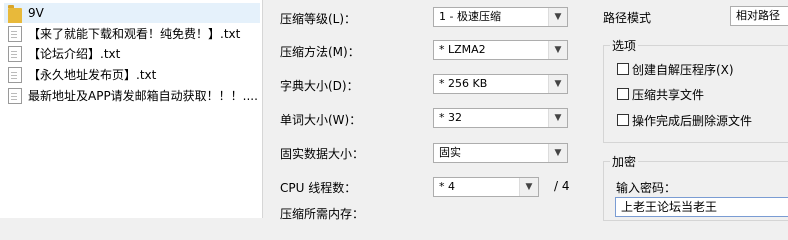 The image size is (788, 240). What do you see at coordinates (132, 13) in the screenshot?
I see `list-item: 9V` at bounding box center [132, 13].